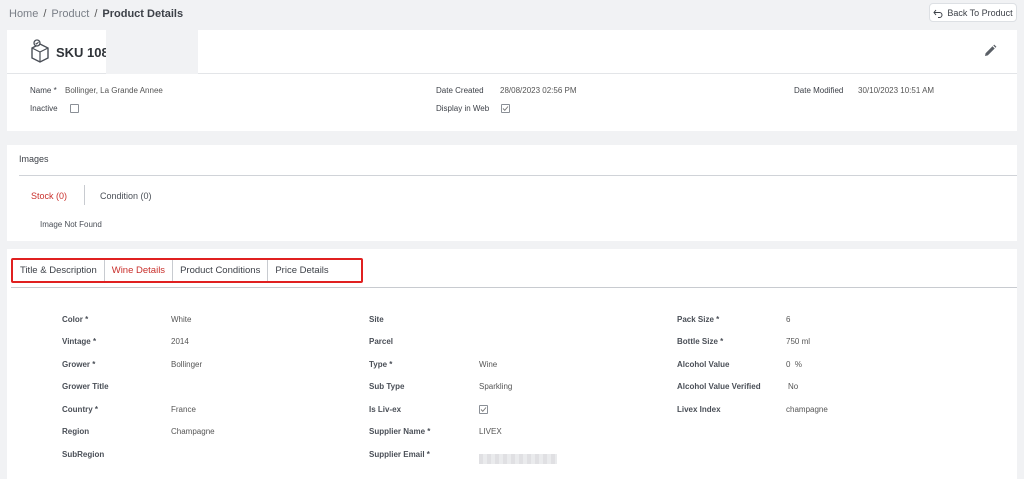 This screenshot has width=1024, height=479. I want to click on supplier-name-value: LIVEX, so click(490, 431).